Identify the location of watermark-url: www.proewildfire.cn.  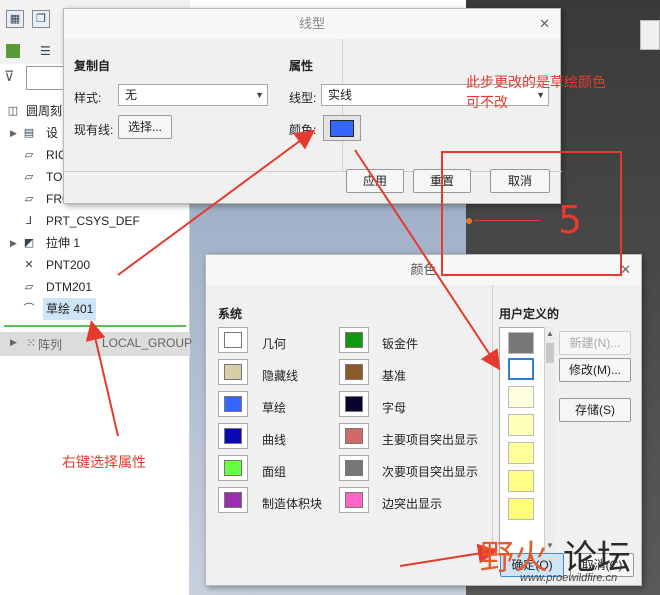
(569, 578).